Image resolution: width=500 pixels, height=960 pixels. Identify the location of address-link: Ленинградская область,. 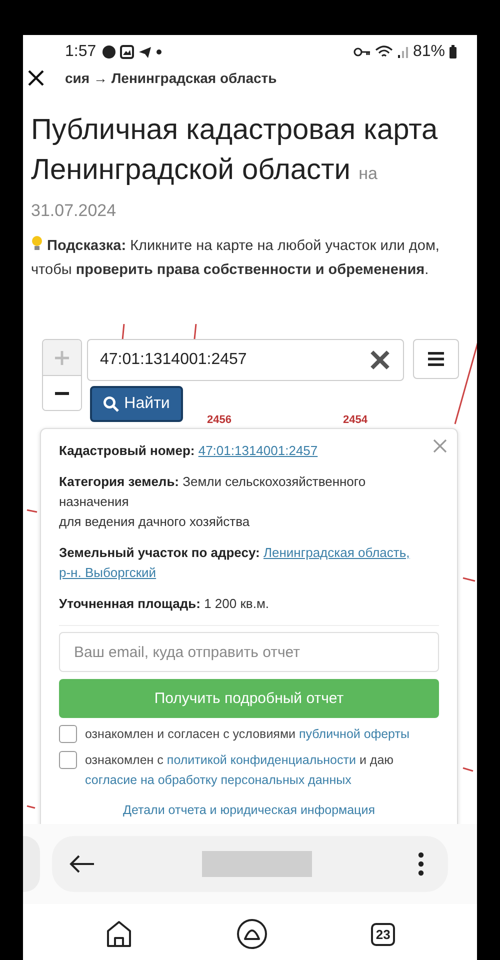
(336, 552).